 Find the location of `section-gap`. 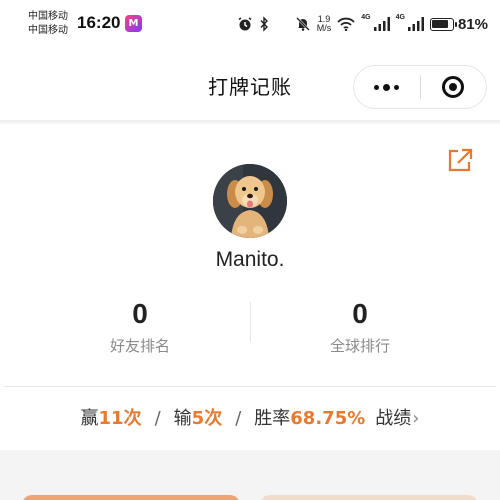

section-gap is located at coordinates (250, 475).